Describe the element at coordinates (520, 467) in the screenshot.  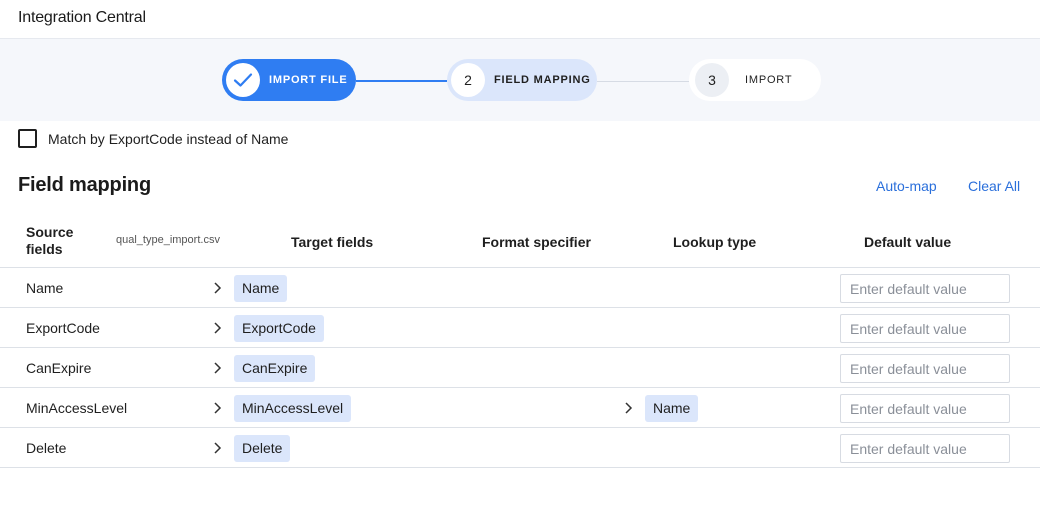
I see `row-divider` at that location.